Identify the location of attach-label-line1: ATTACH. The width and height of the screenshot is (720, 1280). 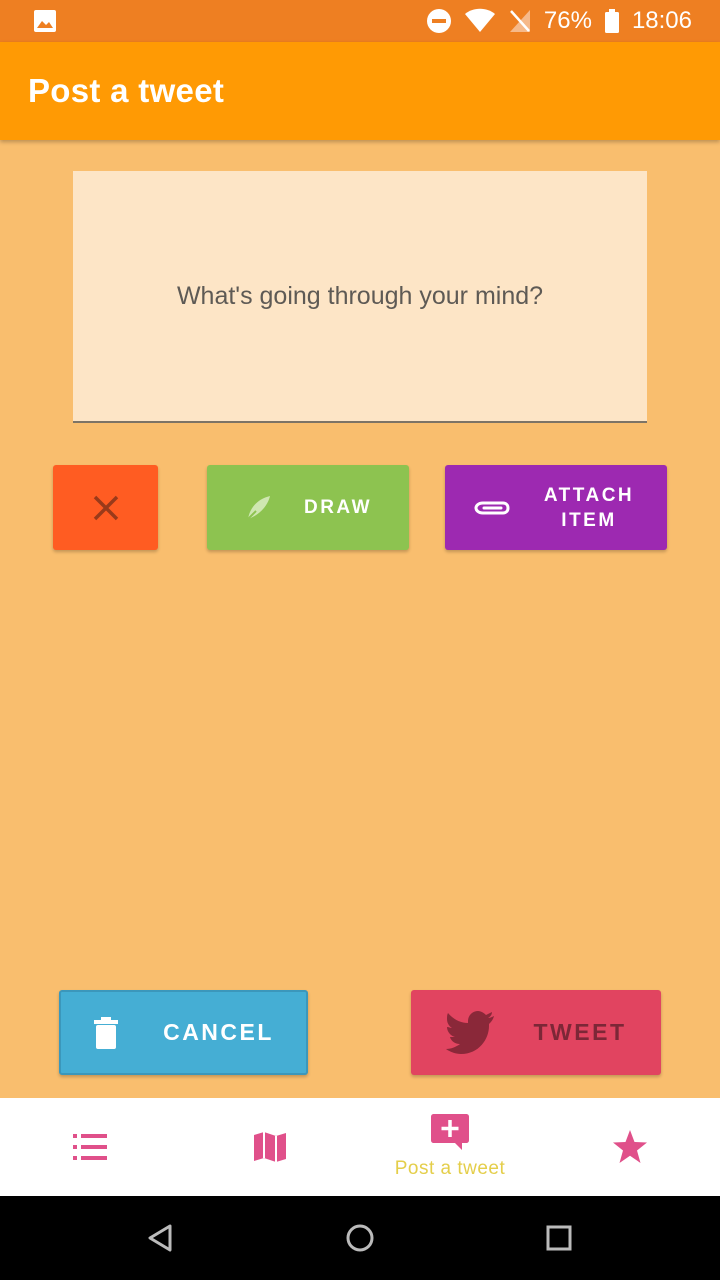
(589, 495).